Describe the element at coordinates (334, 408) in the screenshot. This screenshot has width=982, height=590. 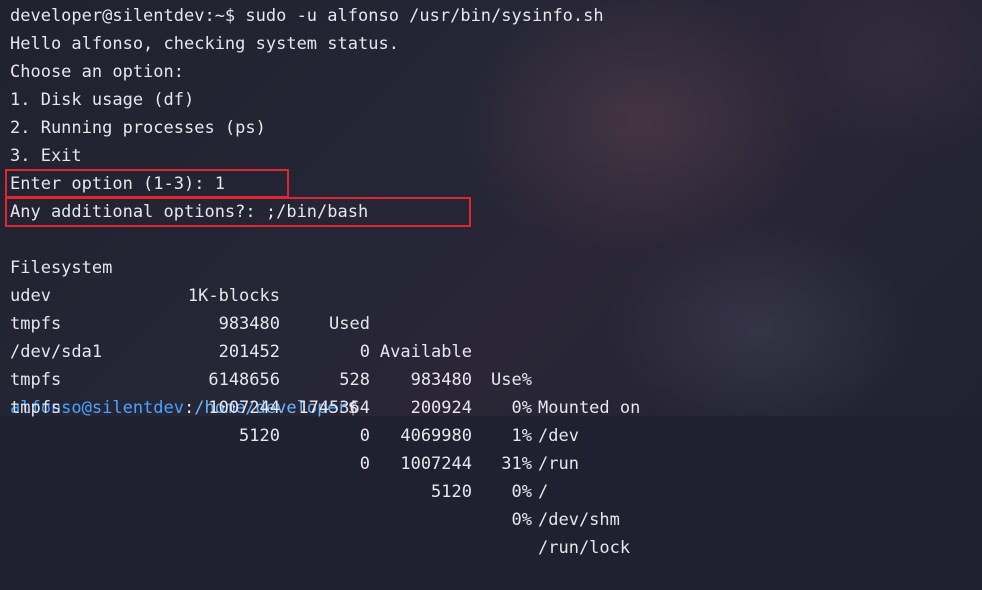
I see `df-cell-used: 1745364` at that location.